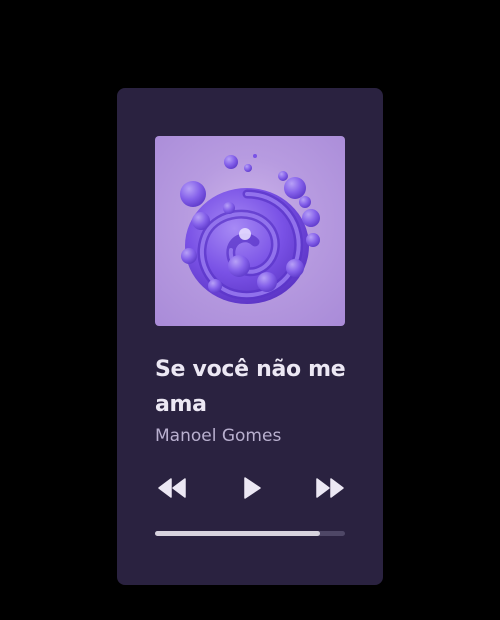 Image resolution: width=500 pixels, height=620 pixels. Describe the element at coordinates (218, 436) in the screenshot. I see `artist-name: Manoel Gomes` at that location.